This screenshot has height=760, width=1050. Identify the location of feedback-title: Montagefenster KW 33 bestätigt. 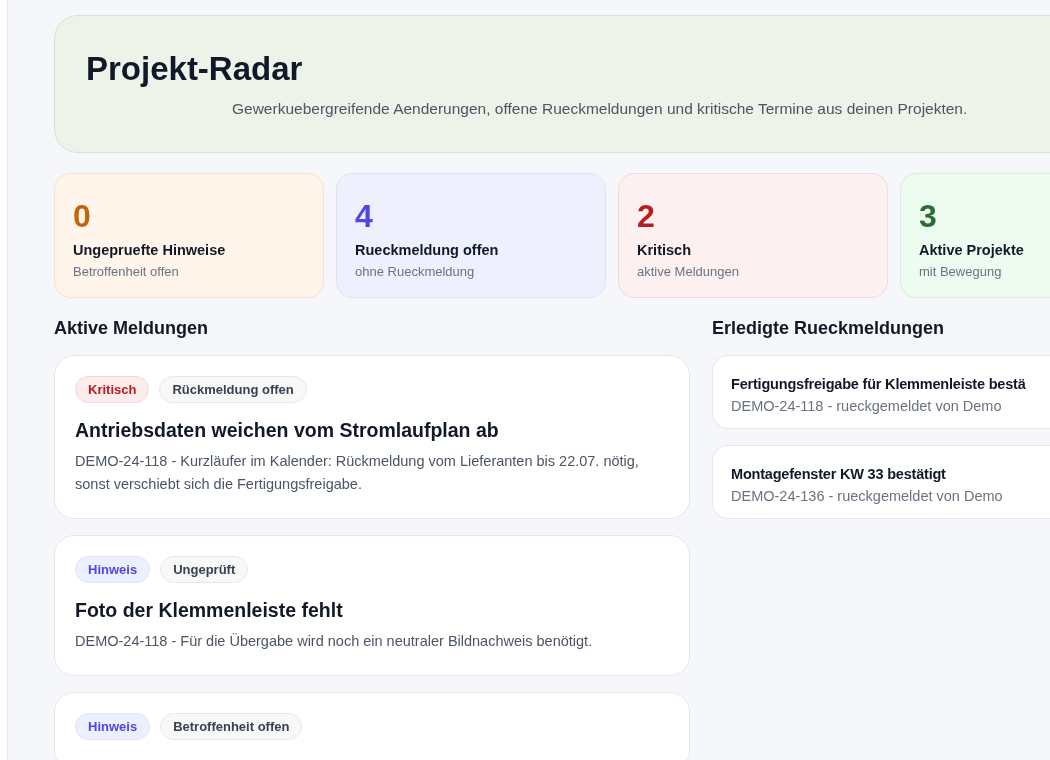
(839, 474).